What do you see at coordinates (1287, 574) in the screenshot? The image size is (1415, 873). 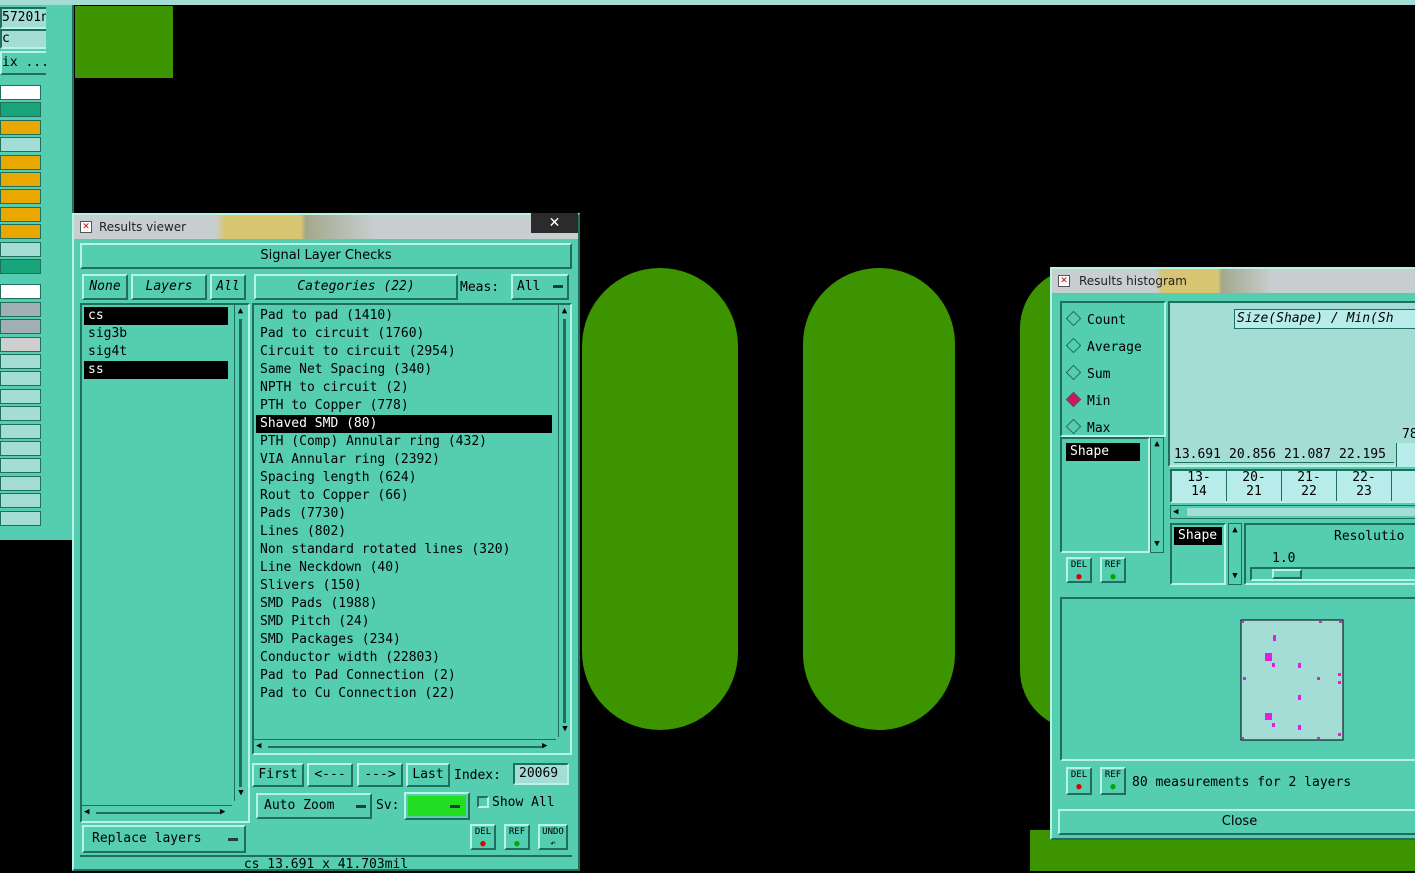 I see `resolution-slider-thumb` at bounding box center [1287, 574].